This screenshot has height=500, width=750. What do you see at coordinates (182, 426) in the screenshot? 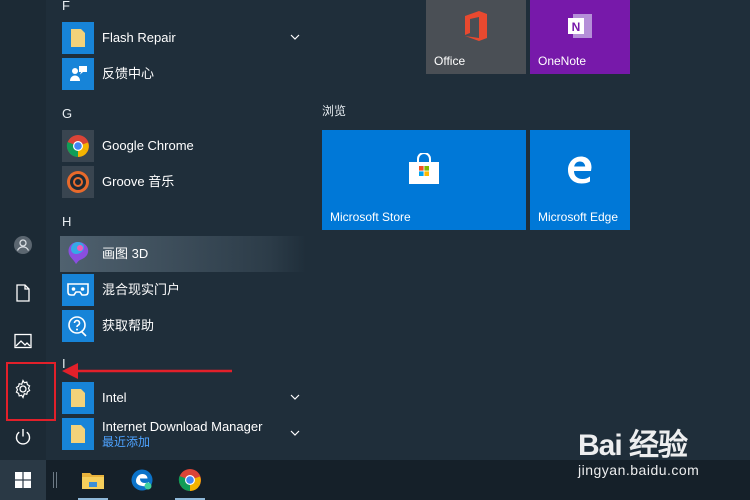
I see `app-label: Internet Download Manager` at bounding box center [182, 426].